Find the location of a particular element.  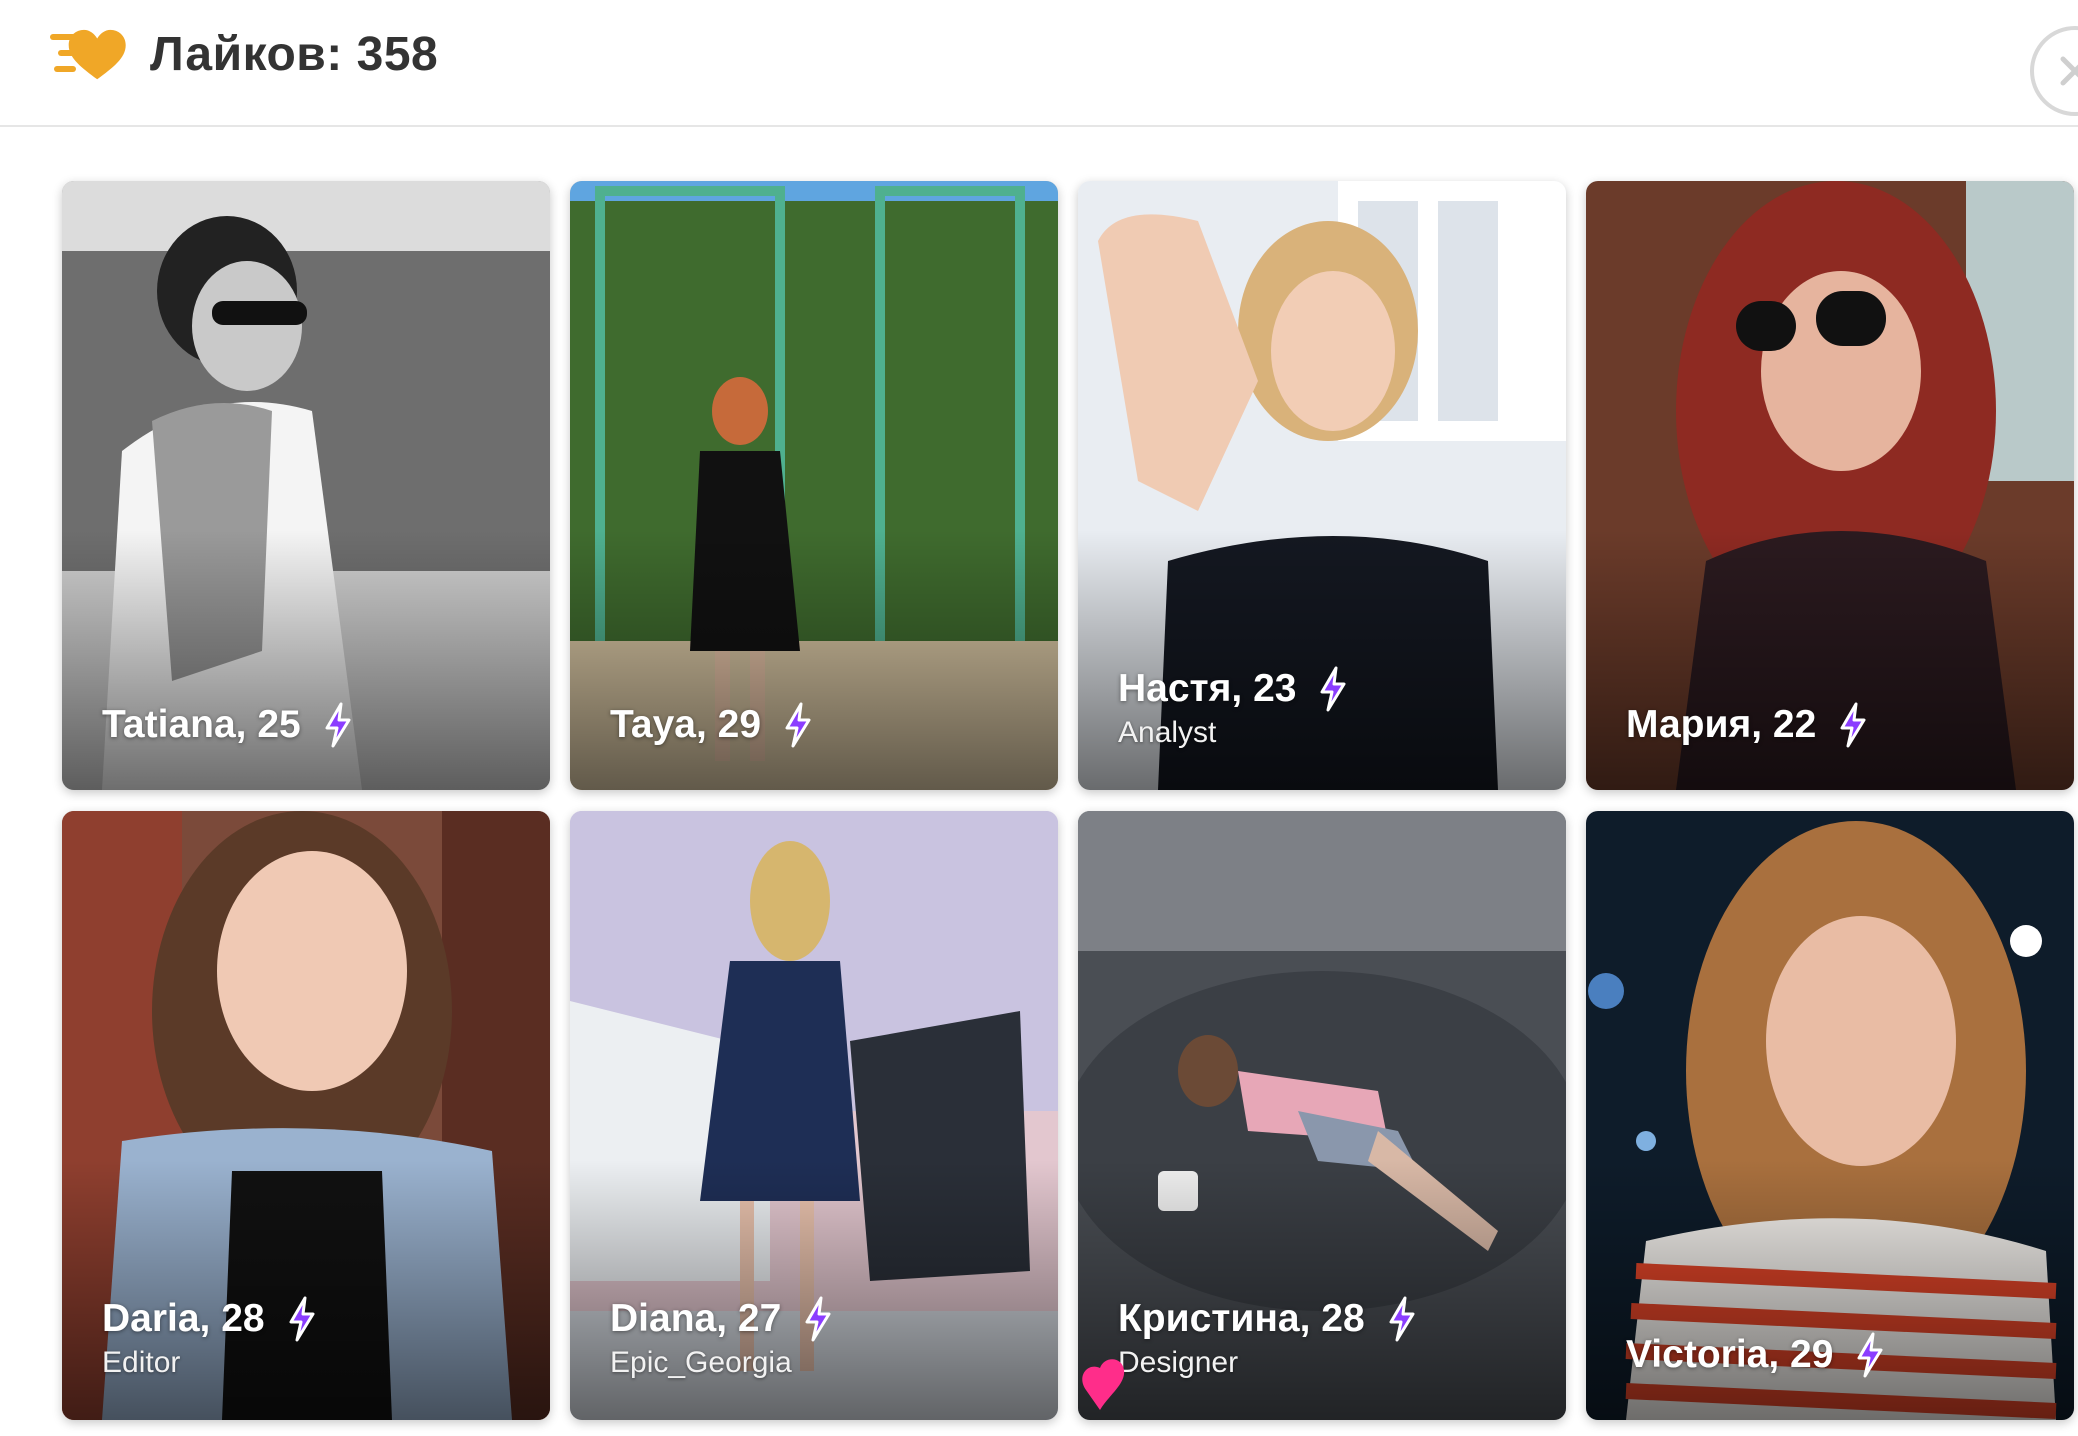

card-info: Victoria, 29 is located at coordinates (1756, 1355).